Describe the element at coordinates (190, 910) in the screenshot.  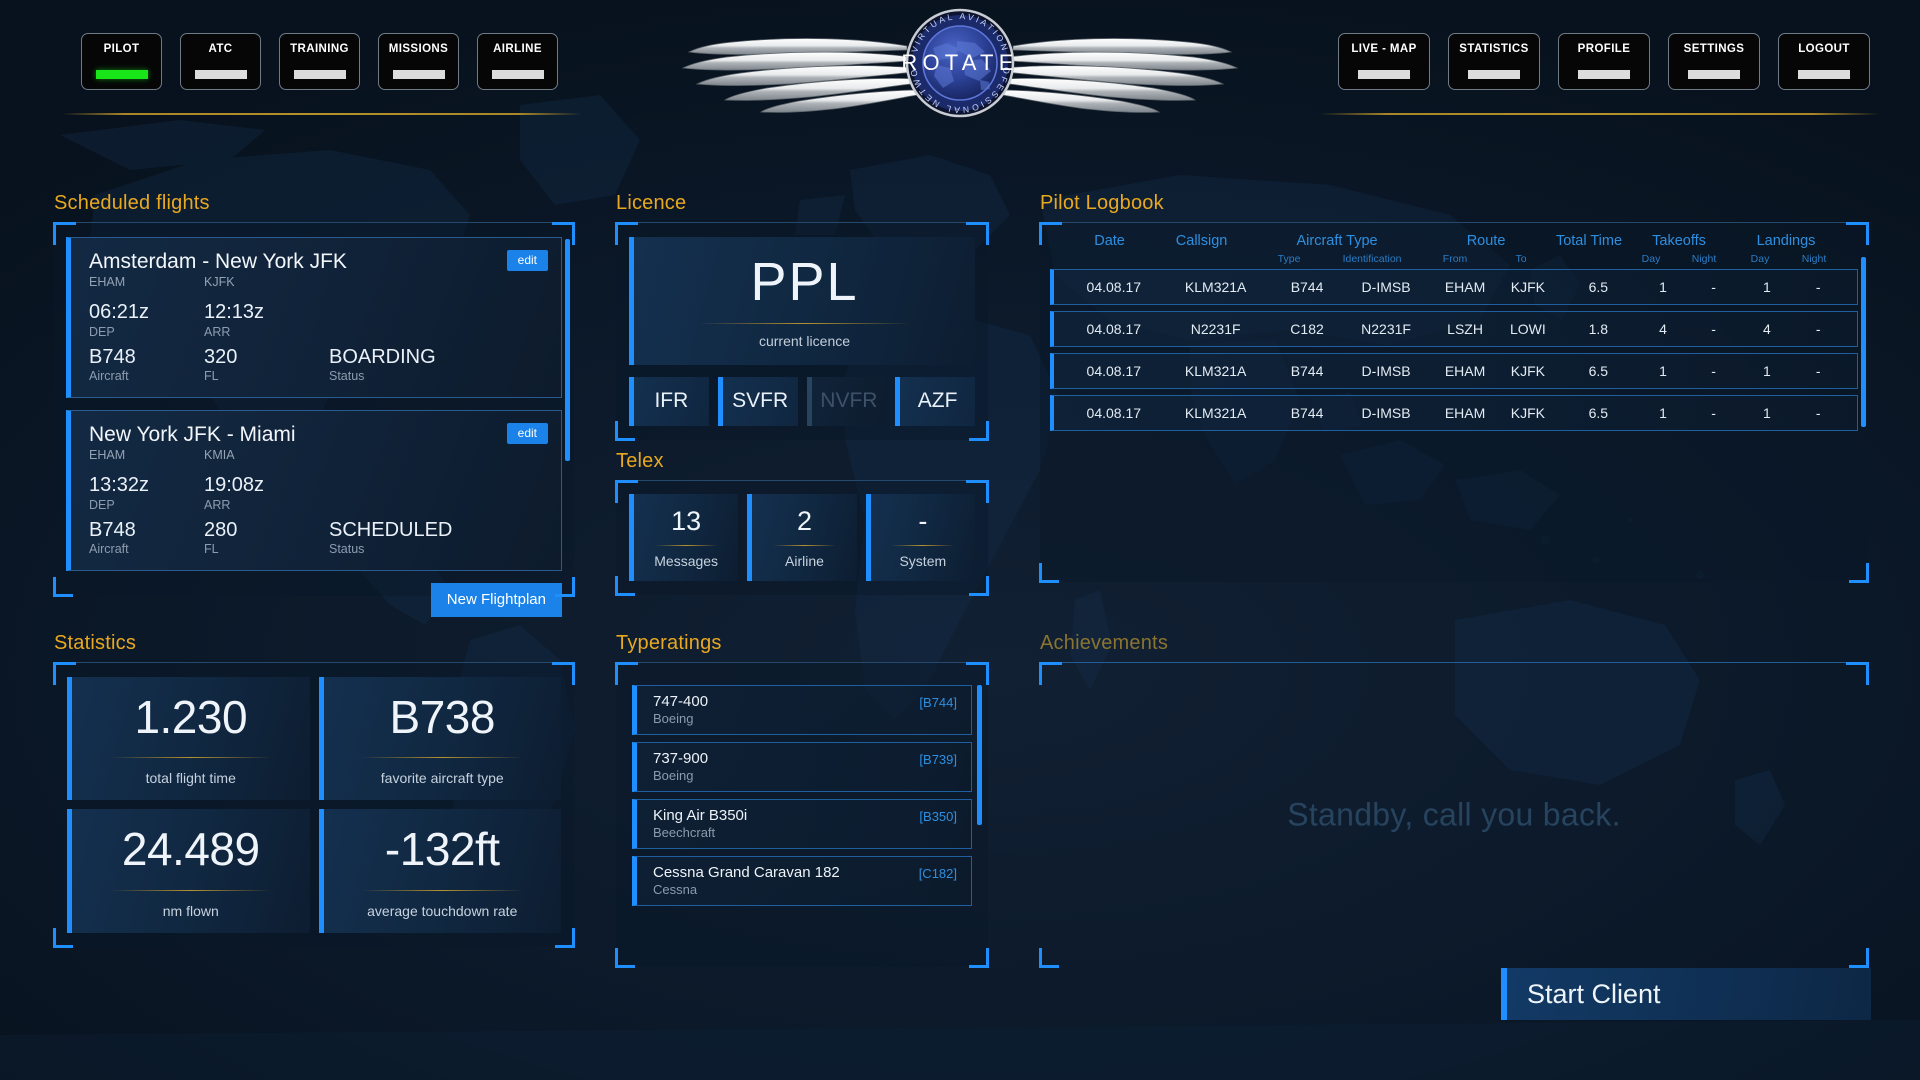
I see `stat-nm-flown-label: nm flown` at that location.